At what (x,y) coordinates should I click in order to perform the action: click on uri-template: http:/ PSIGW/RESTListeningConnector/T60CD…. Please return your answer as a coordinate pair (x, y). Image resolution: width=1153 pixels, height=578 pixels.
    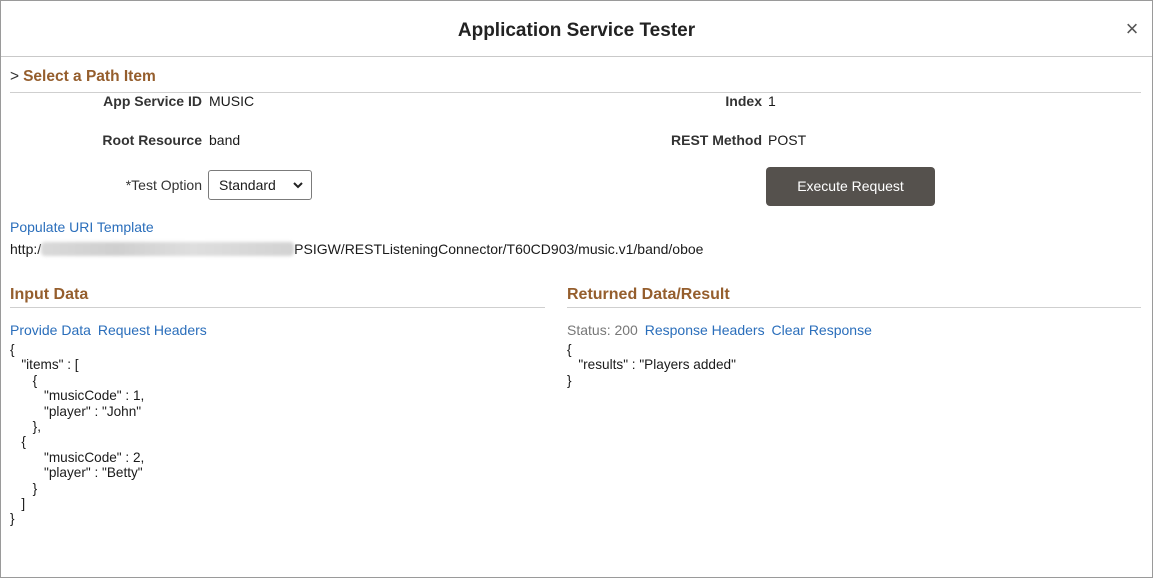
    Looking at the image, I should click on (356, 249).